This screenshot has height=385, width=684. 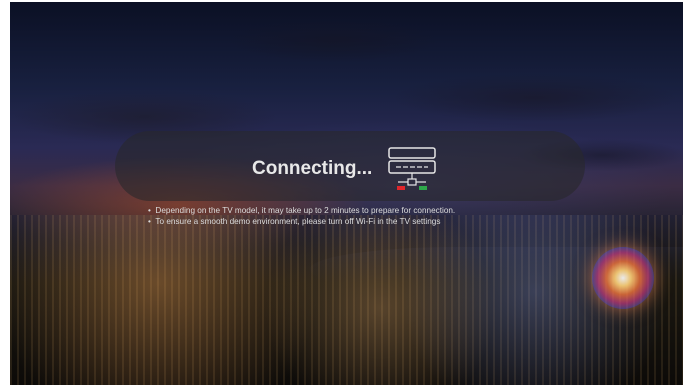 What do you see at coordinates (412, 168) in the screenshot?
I see `tv-connection-icon` at bounding box center [412, 168].